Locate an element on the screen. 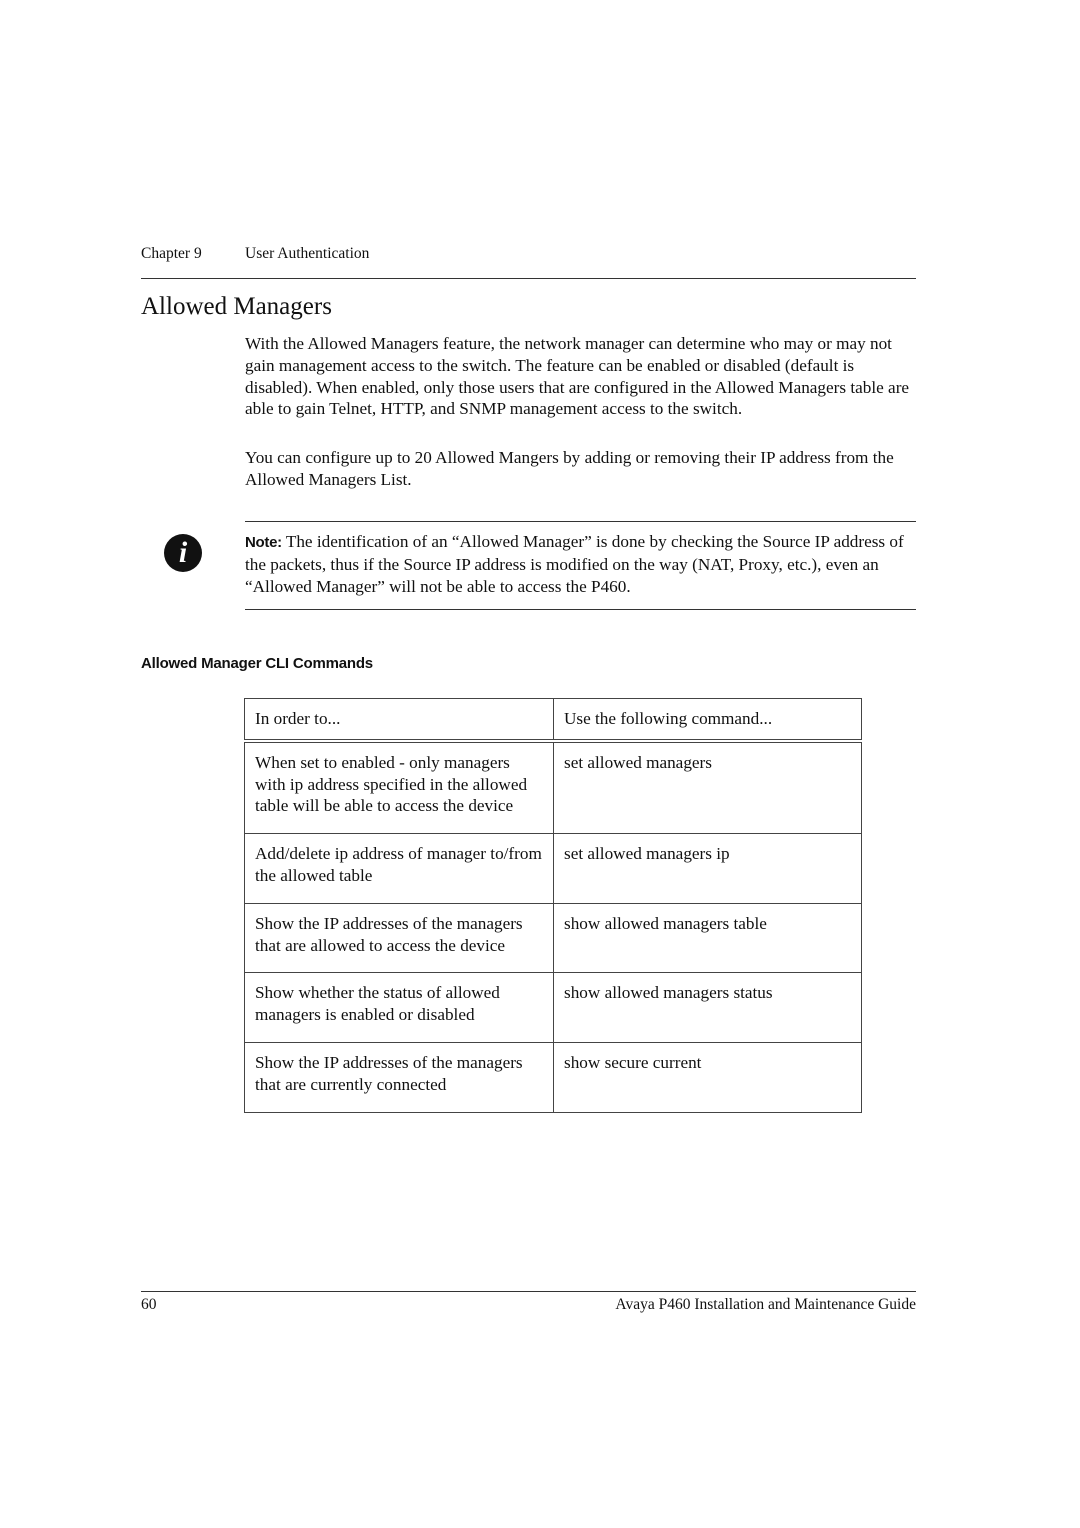  command-cell: show allowed managers table is located at coordinates (707, 938).